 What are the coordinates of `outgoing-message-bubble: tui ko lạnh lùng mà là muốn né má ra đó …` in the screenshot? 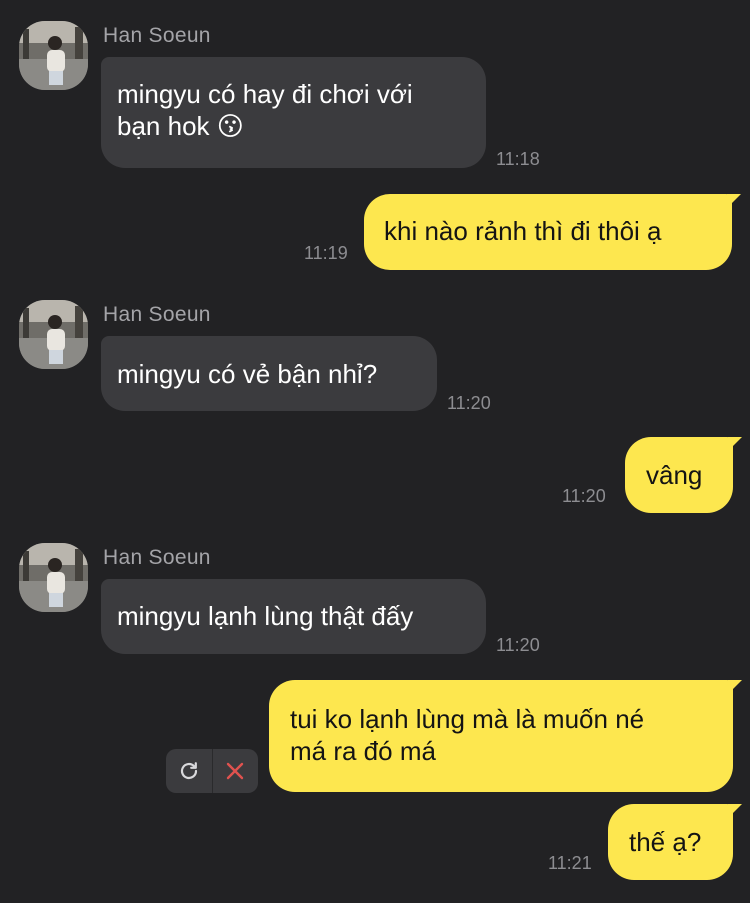 It's located at (505, 736).